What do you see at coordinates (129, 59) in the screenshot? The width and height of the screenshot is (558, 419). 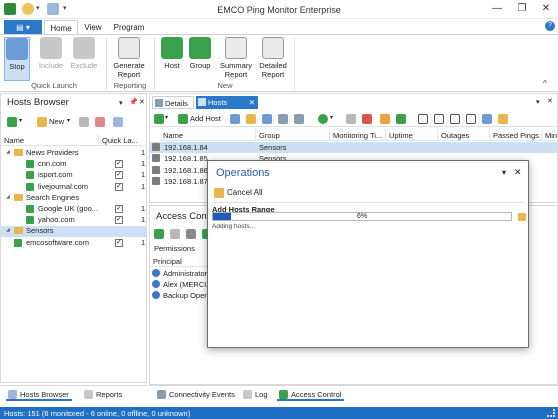 I see `generate-report-button: Generate Report` at bounding box center [129, 59].